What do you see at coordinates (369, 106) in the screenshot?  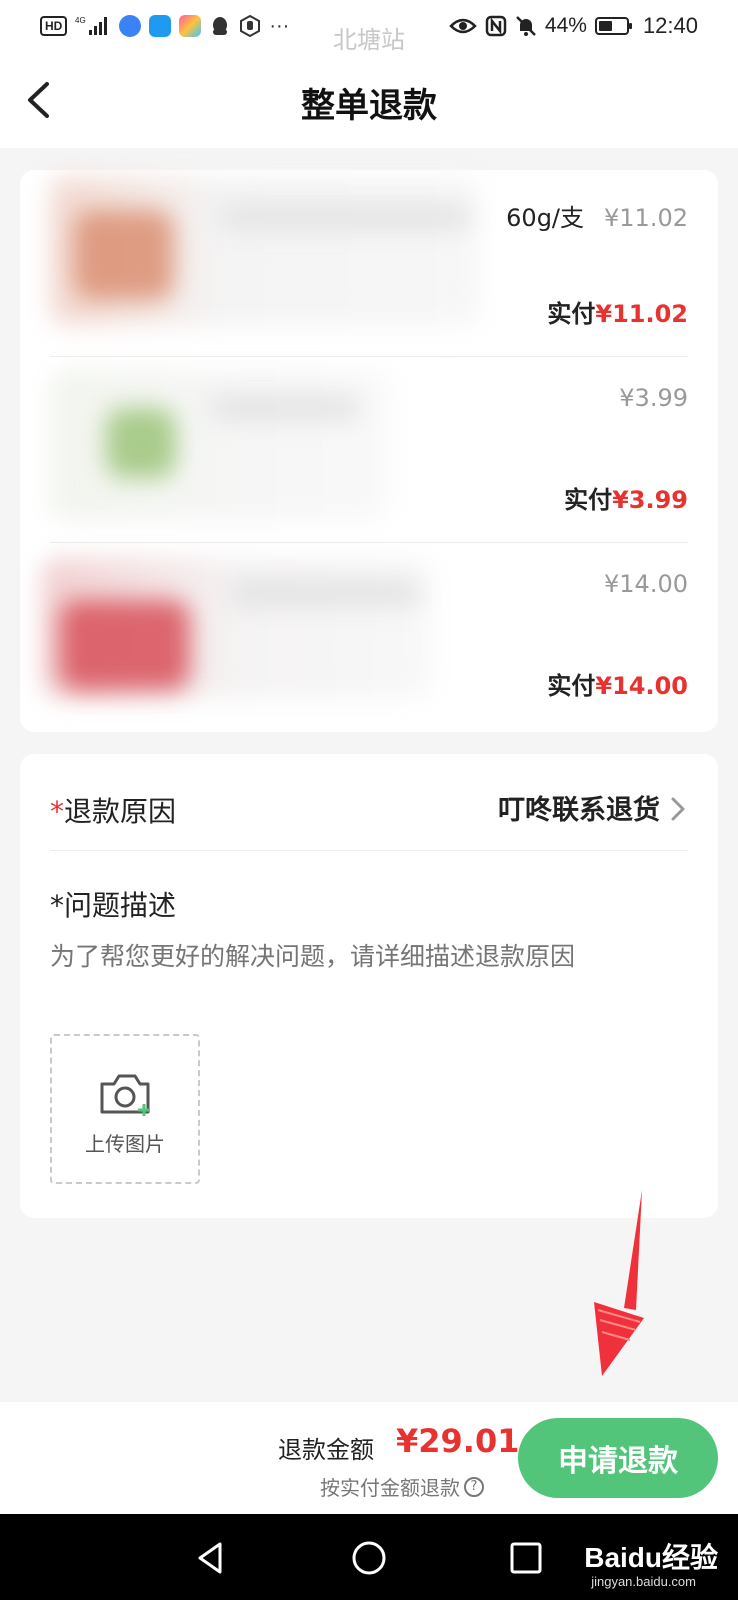 I see `page-title: 整单退款` at bounding box center [369, 106].